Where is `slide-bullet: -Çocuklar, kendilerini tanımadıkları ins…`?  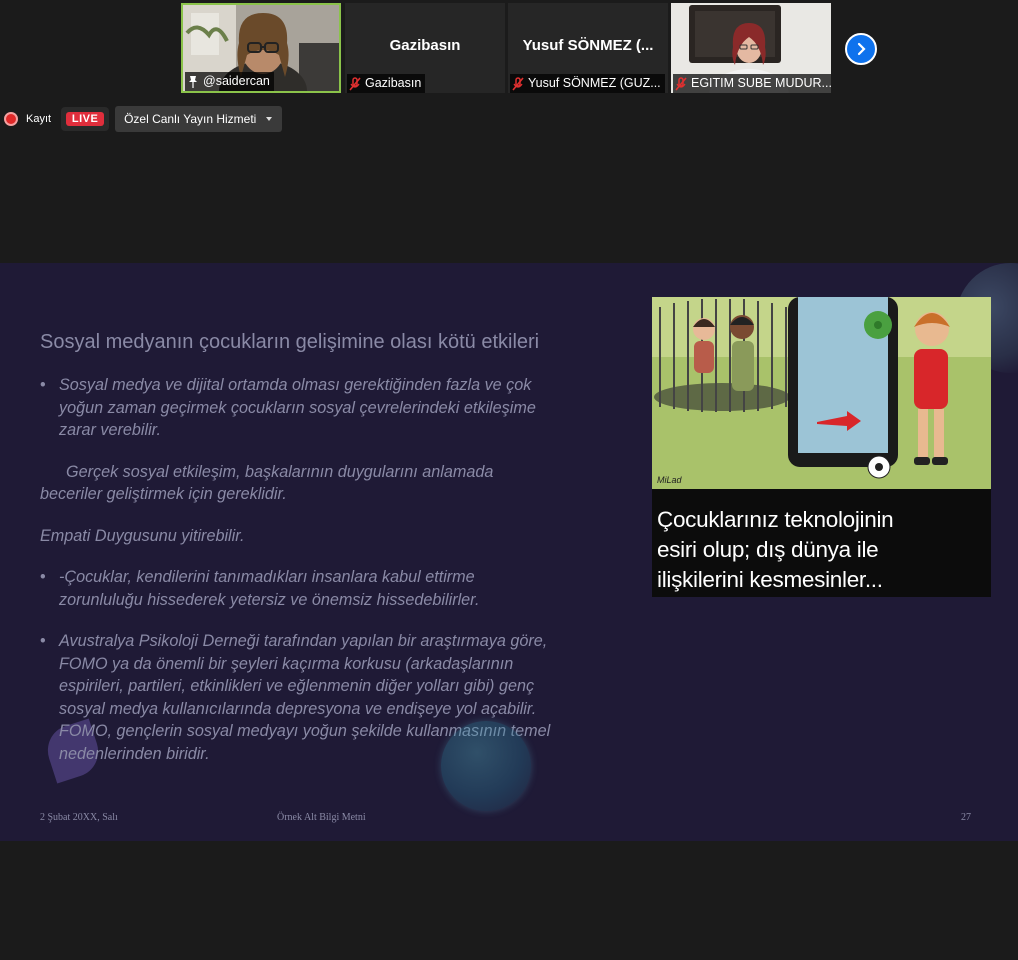
slide-bullet: -Çocuklar, kendilerini tanımadıkları ins… is located at coordinates (297, 588).